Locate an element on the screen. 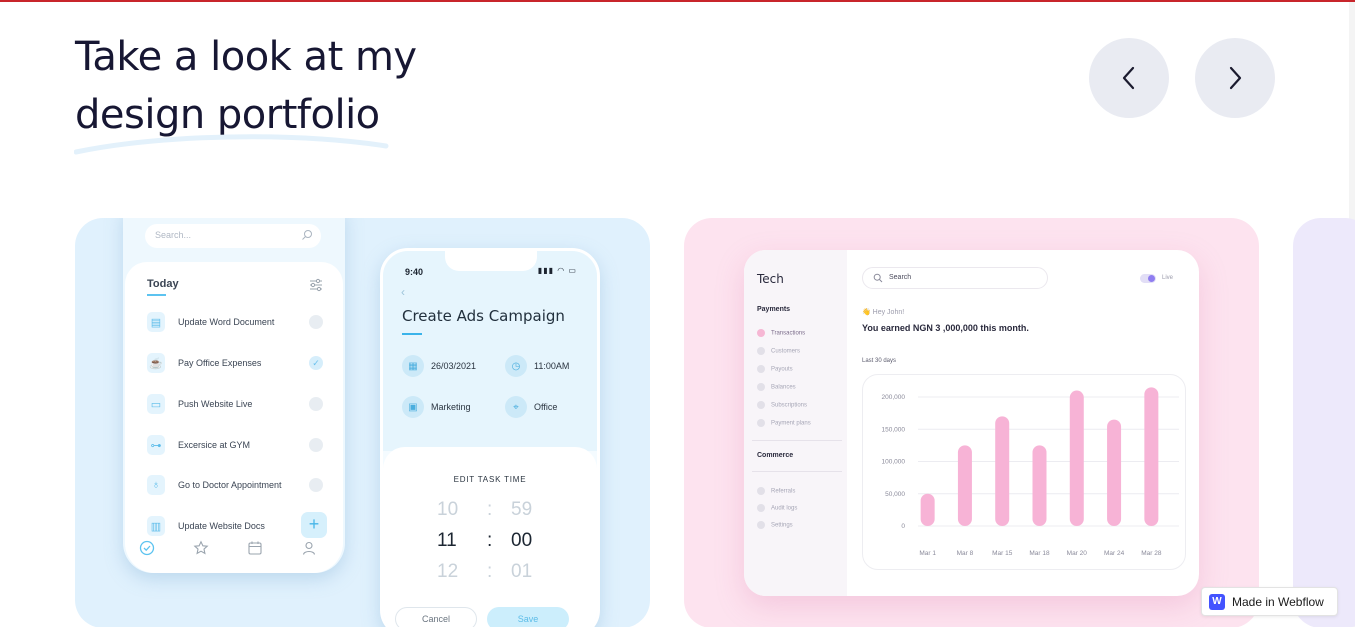 This screenshot has width=1355, height=627. time-picker-row: 10 : 59 is located at coordinates (490, 511).